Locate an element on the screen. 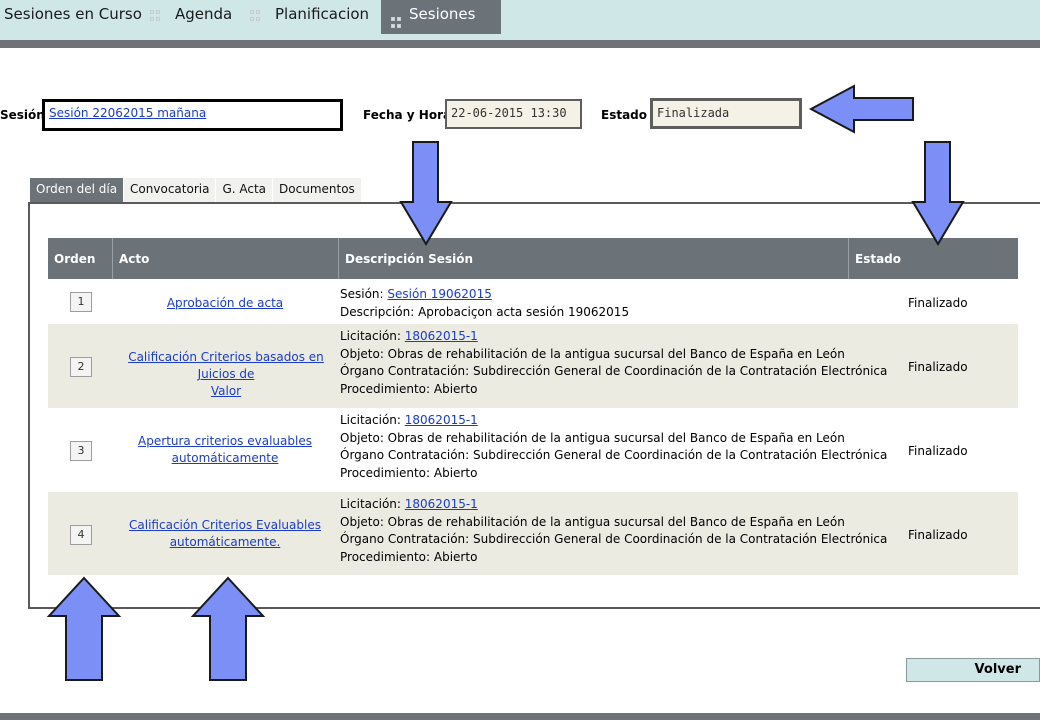 Image resolution: width=1040 pixels, height=720 pixels. col-acto-header: Acto is located at coordinates (225, 258).